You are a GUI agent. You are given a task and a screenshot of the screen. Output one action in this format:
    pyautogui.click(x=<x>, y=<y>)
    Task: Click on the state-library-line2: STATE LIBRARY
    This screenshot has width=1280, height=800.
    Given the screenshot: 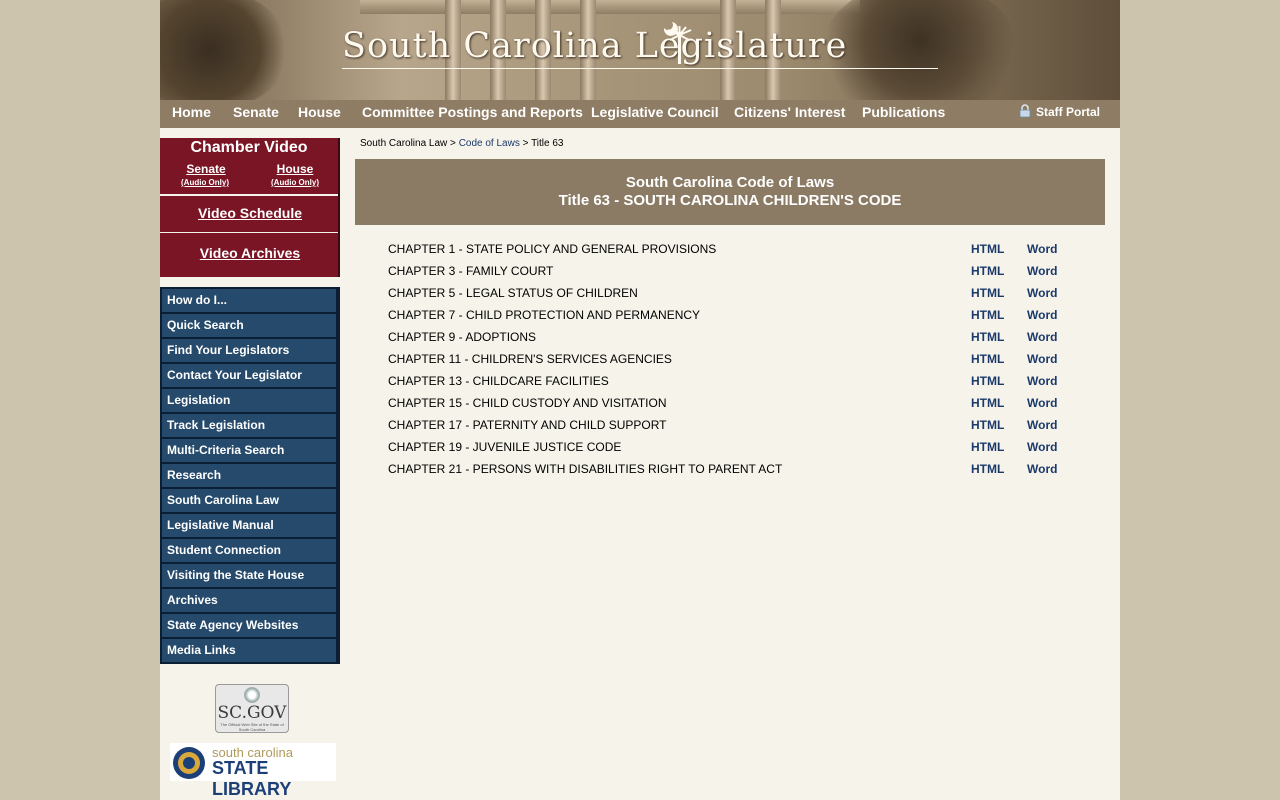 What is the action you would take?
    pyautogui.click(x=252, y=778)
    